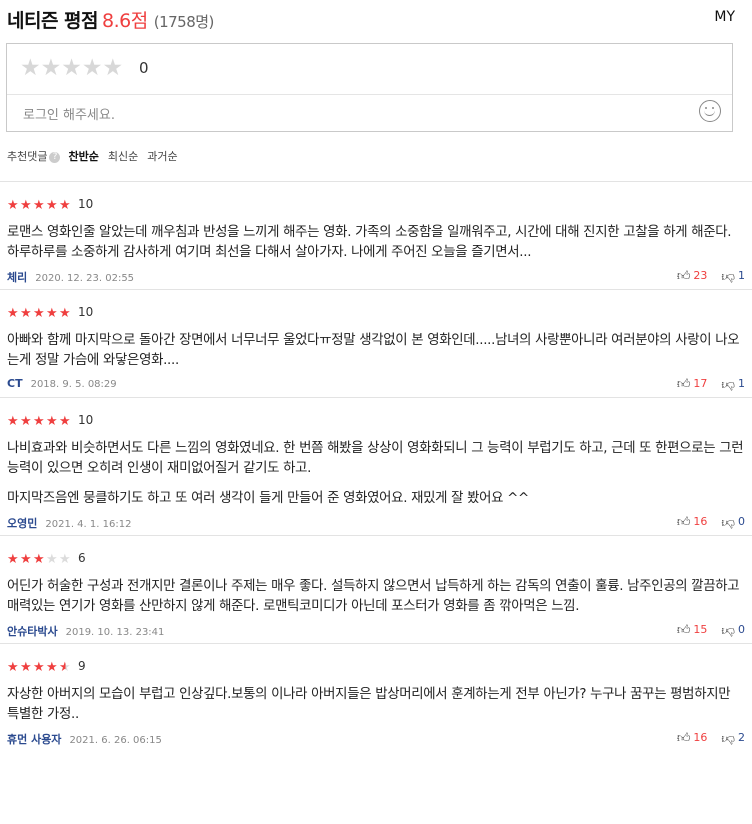 The image size is (752, 824). What do you see at coordinates (17, 277) in the screenshot?
I see `review-author: 체리` at bounding box center [17, 277].